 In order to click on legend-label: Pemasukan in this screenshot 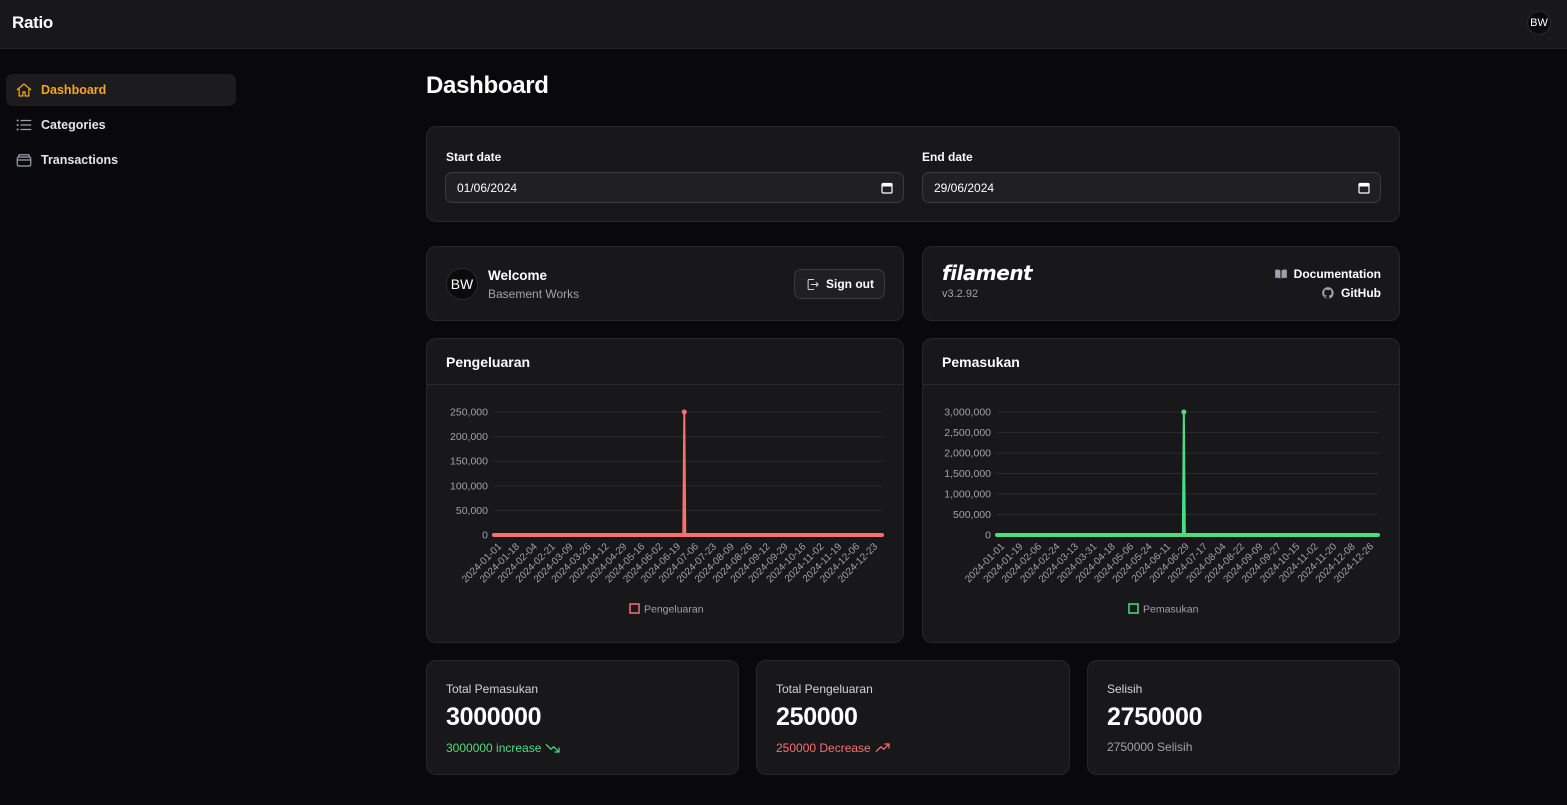, I will do `click(1171, 610)`.